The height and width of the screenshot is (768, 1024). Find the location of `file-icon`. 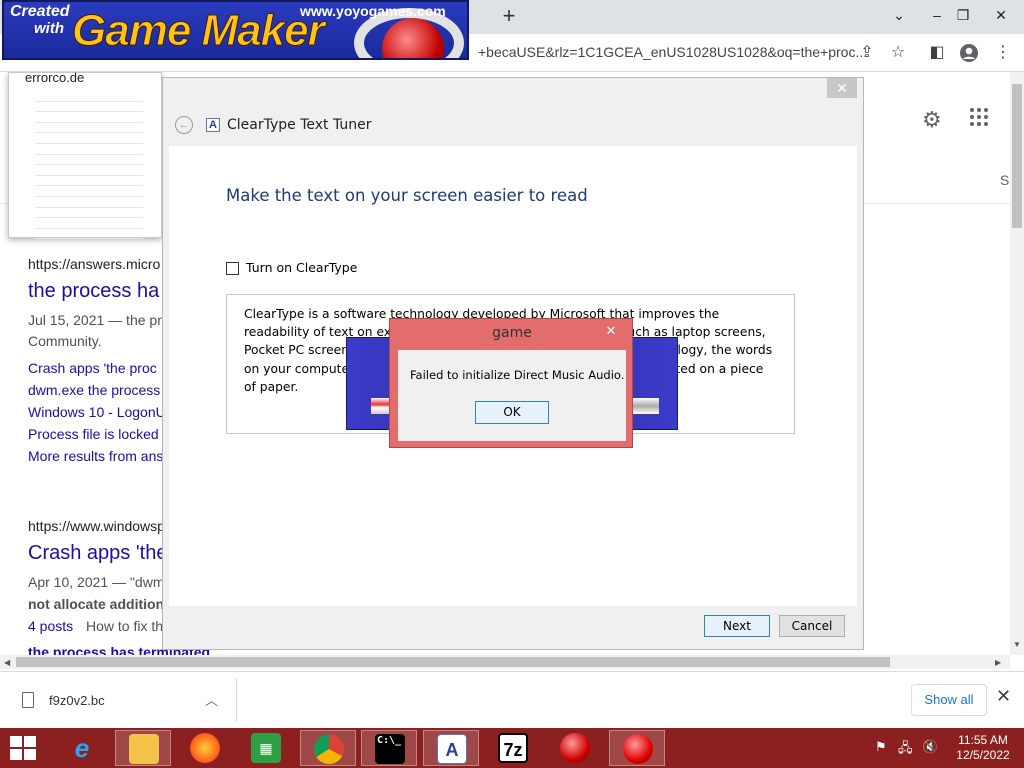

file-icon is located at coordinates (28, 700).